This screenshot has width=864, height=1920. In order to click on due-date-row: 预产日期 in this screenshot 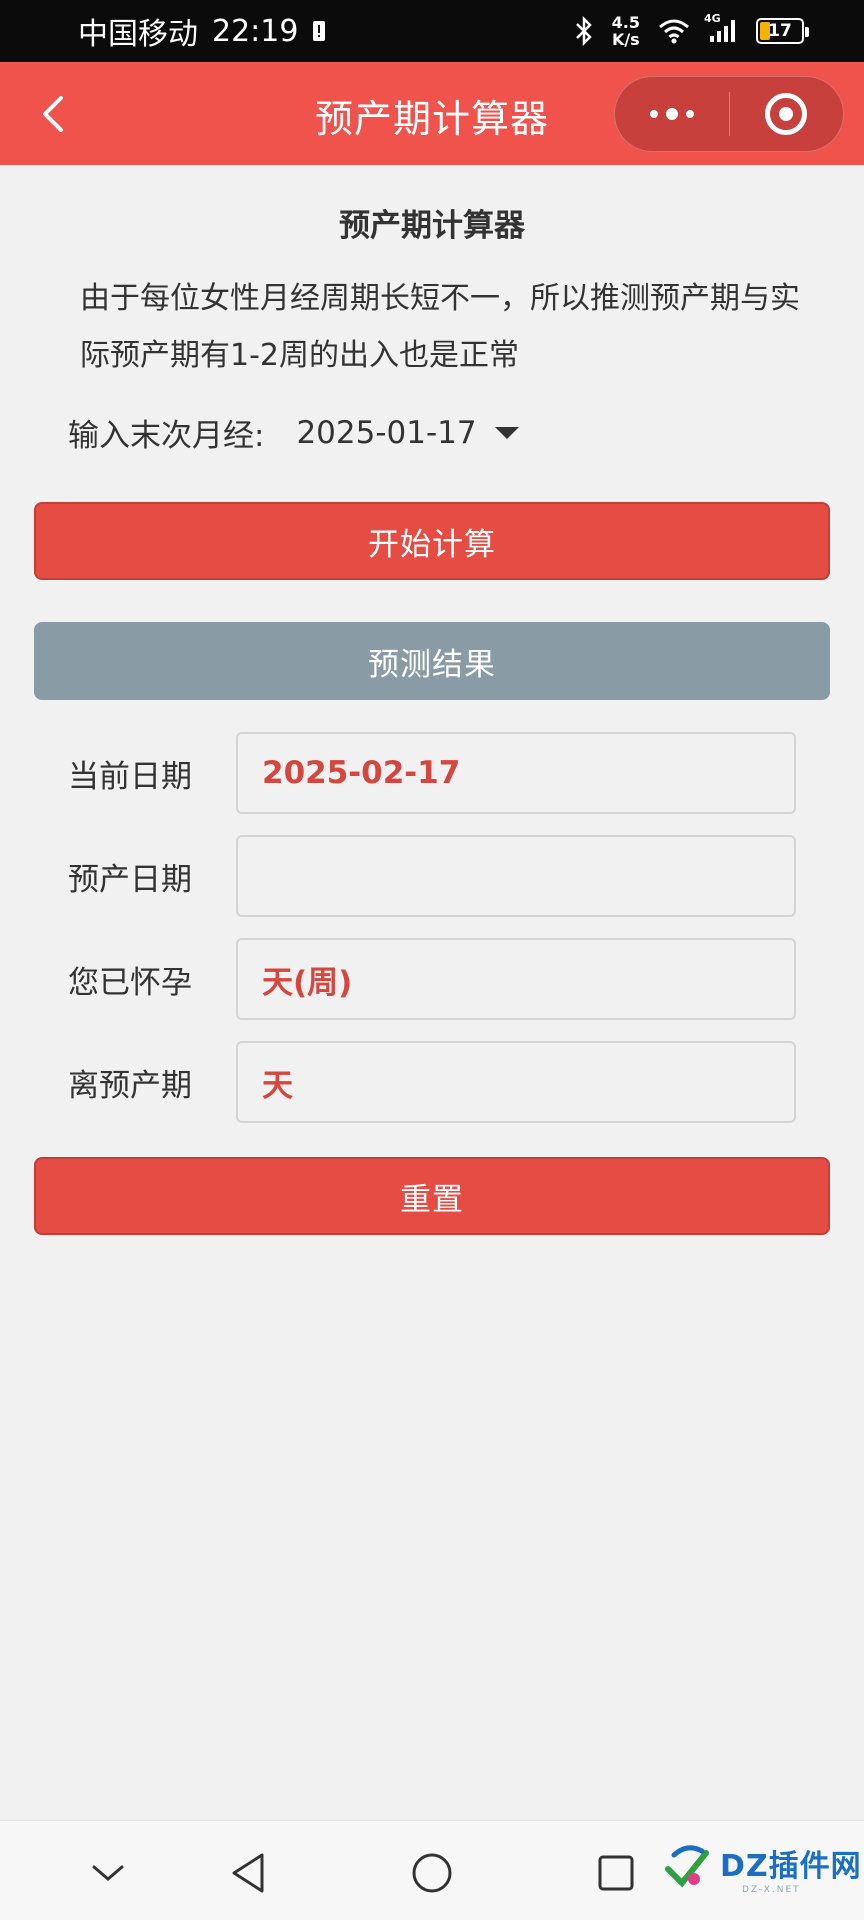, I will do `click(432, 876)`.